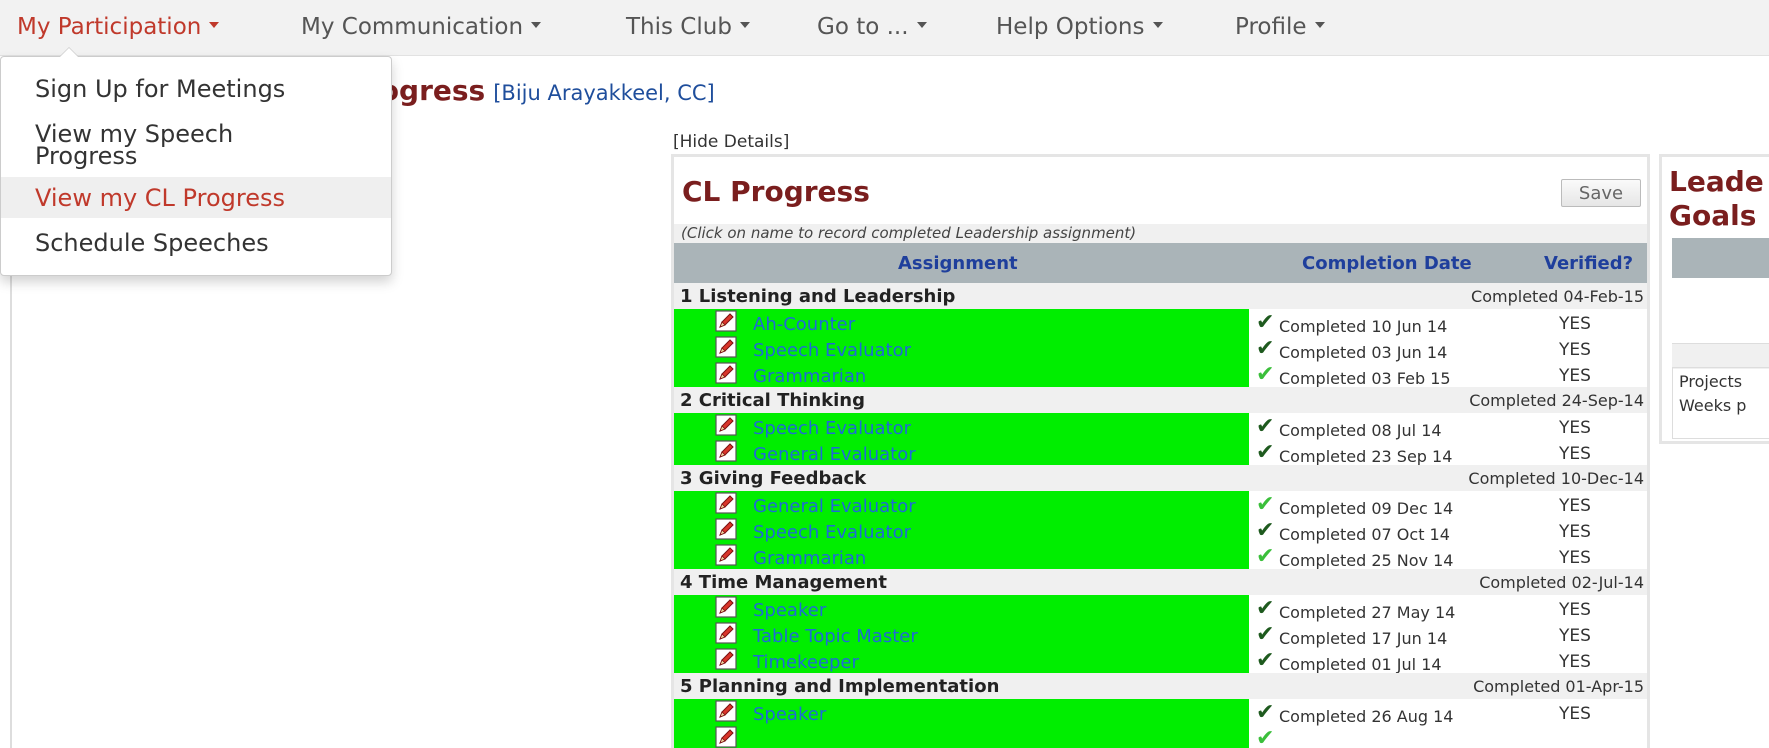  I want to click on leadership-subheader, so click(1720, 356).